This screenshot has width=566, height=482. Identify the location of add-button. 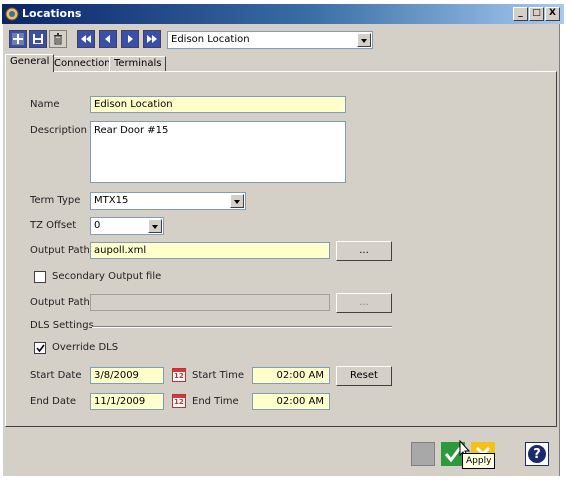
(18, 39).